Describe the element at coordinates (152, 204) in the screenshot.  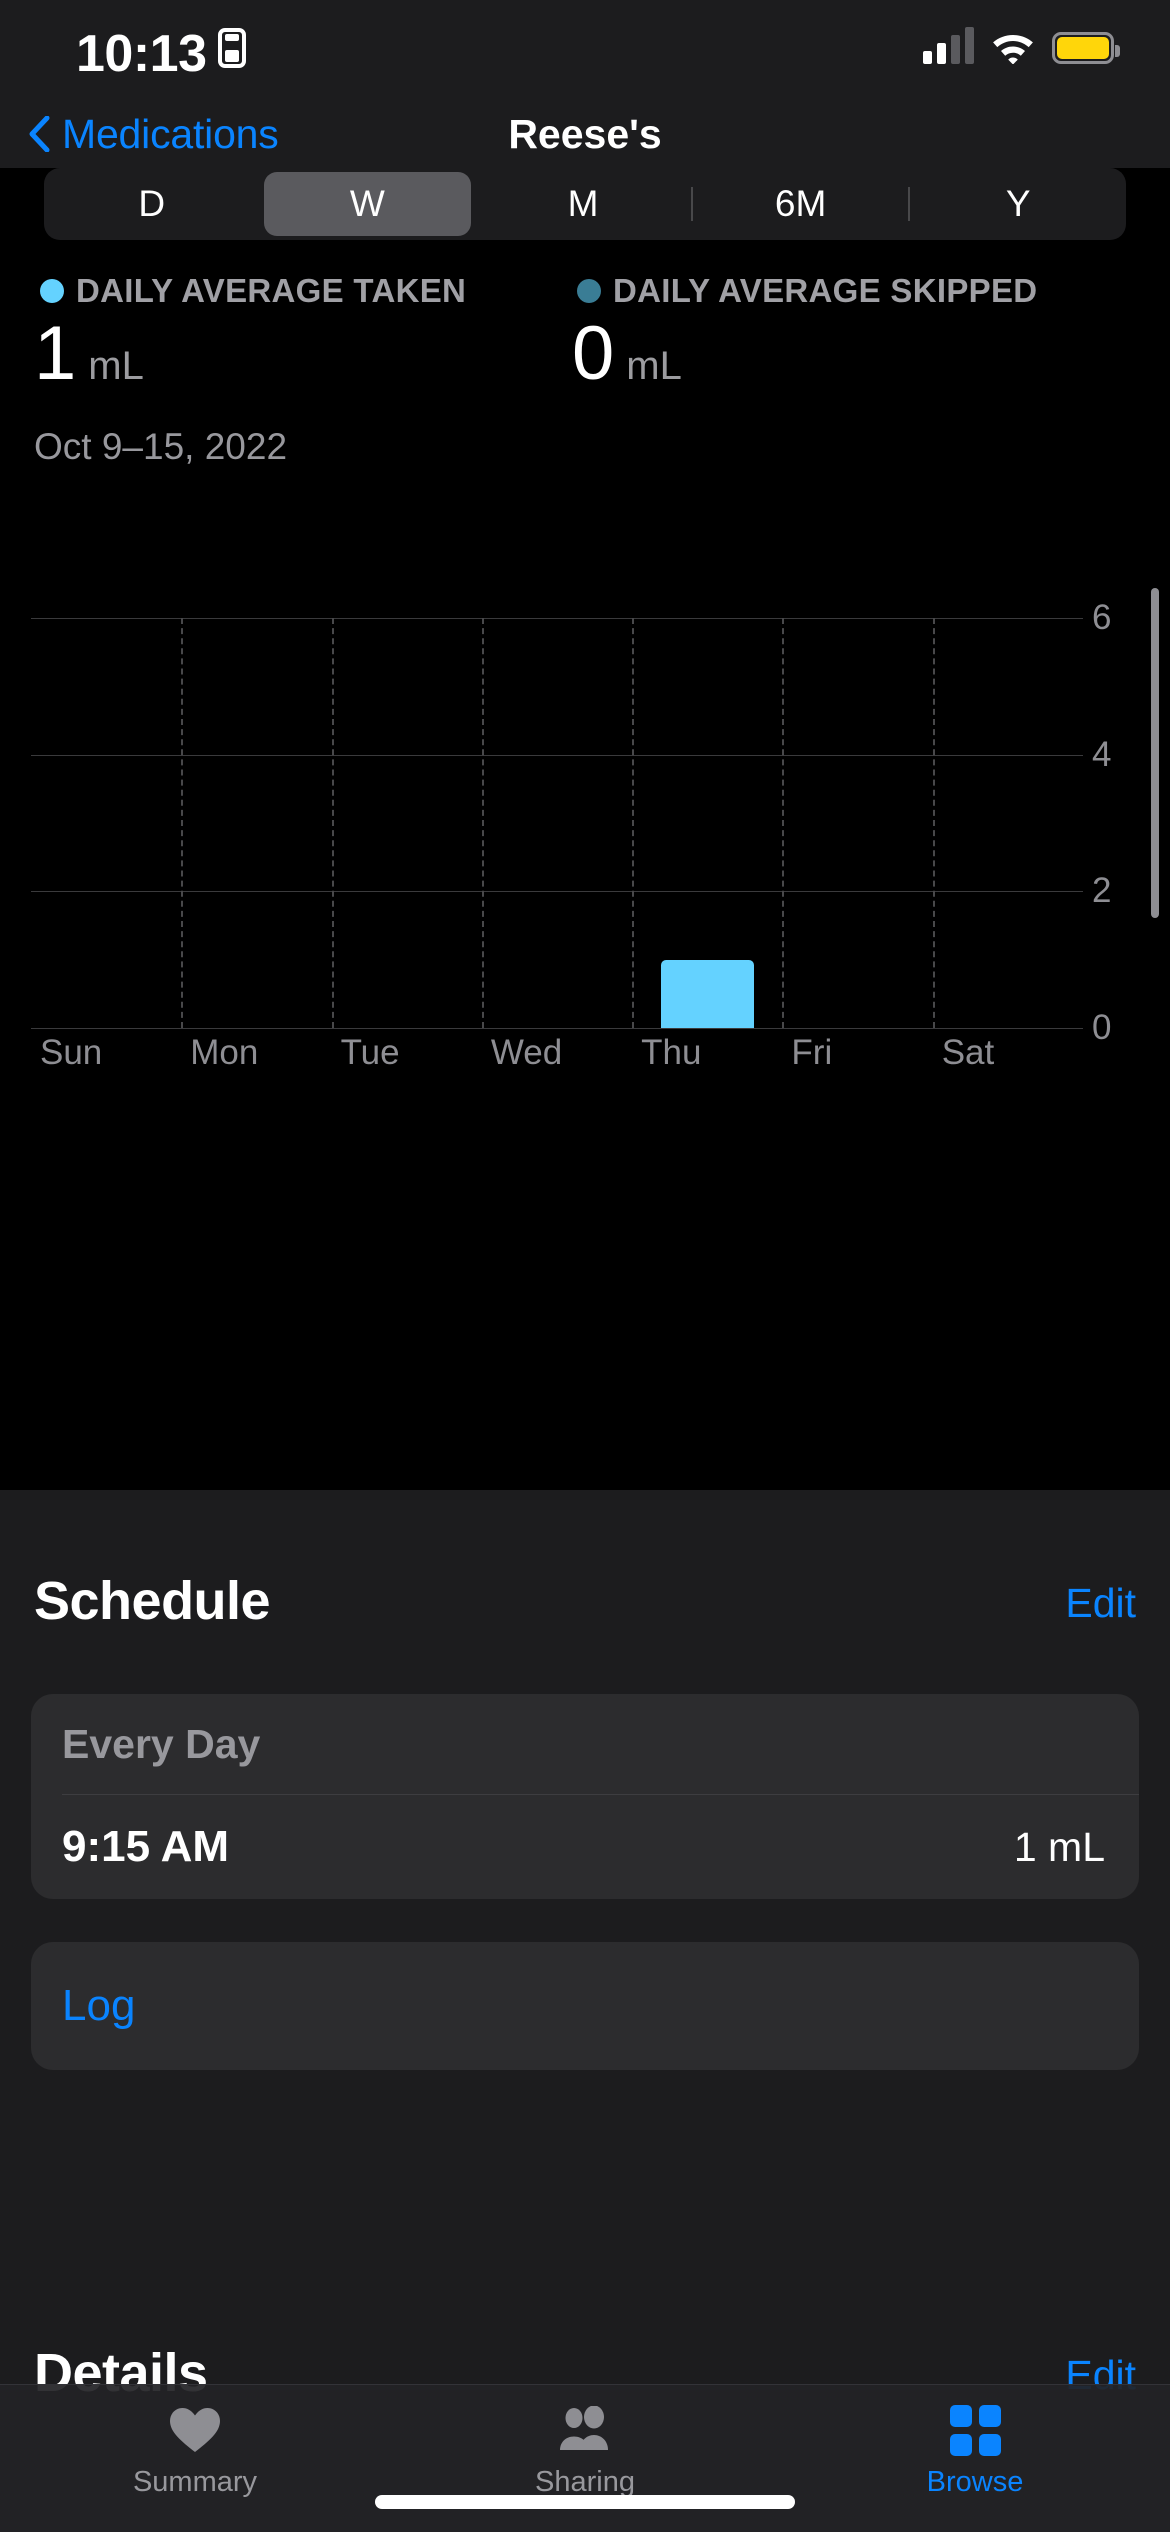
I see `segment-d: D` at that location.